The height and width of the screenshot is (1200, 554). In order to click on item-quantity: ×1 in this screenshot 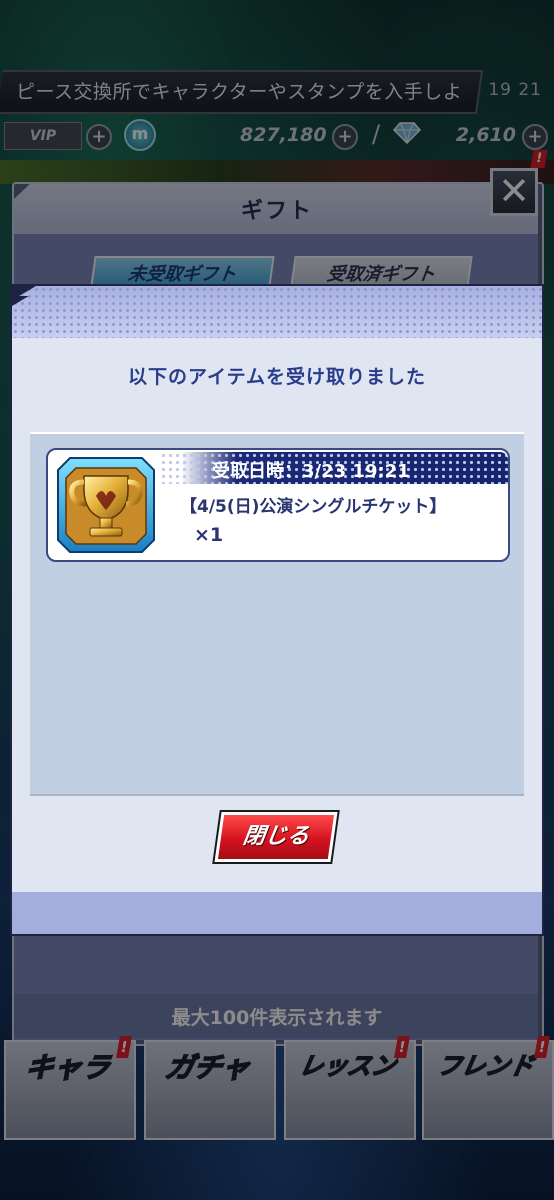, I will do `click(209, 535)`.